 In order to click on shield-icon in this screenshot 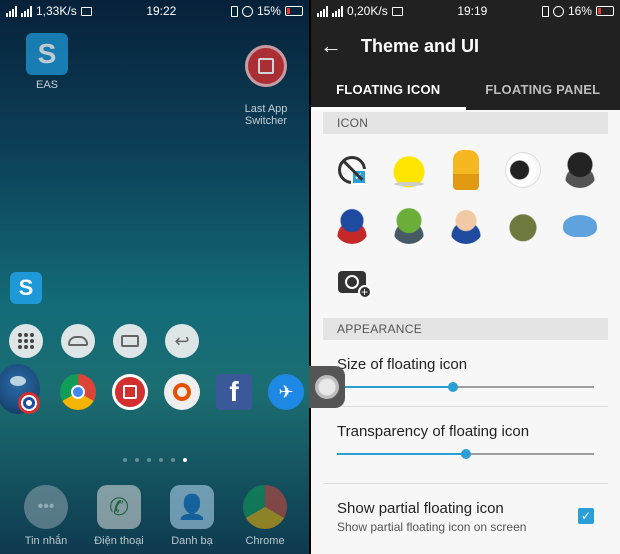, I will do `click(29, 403)`.